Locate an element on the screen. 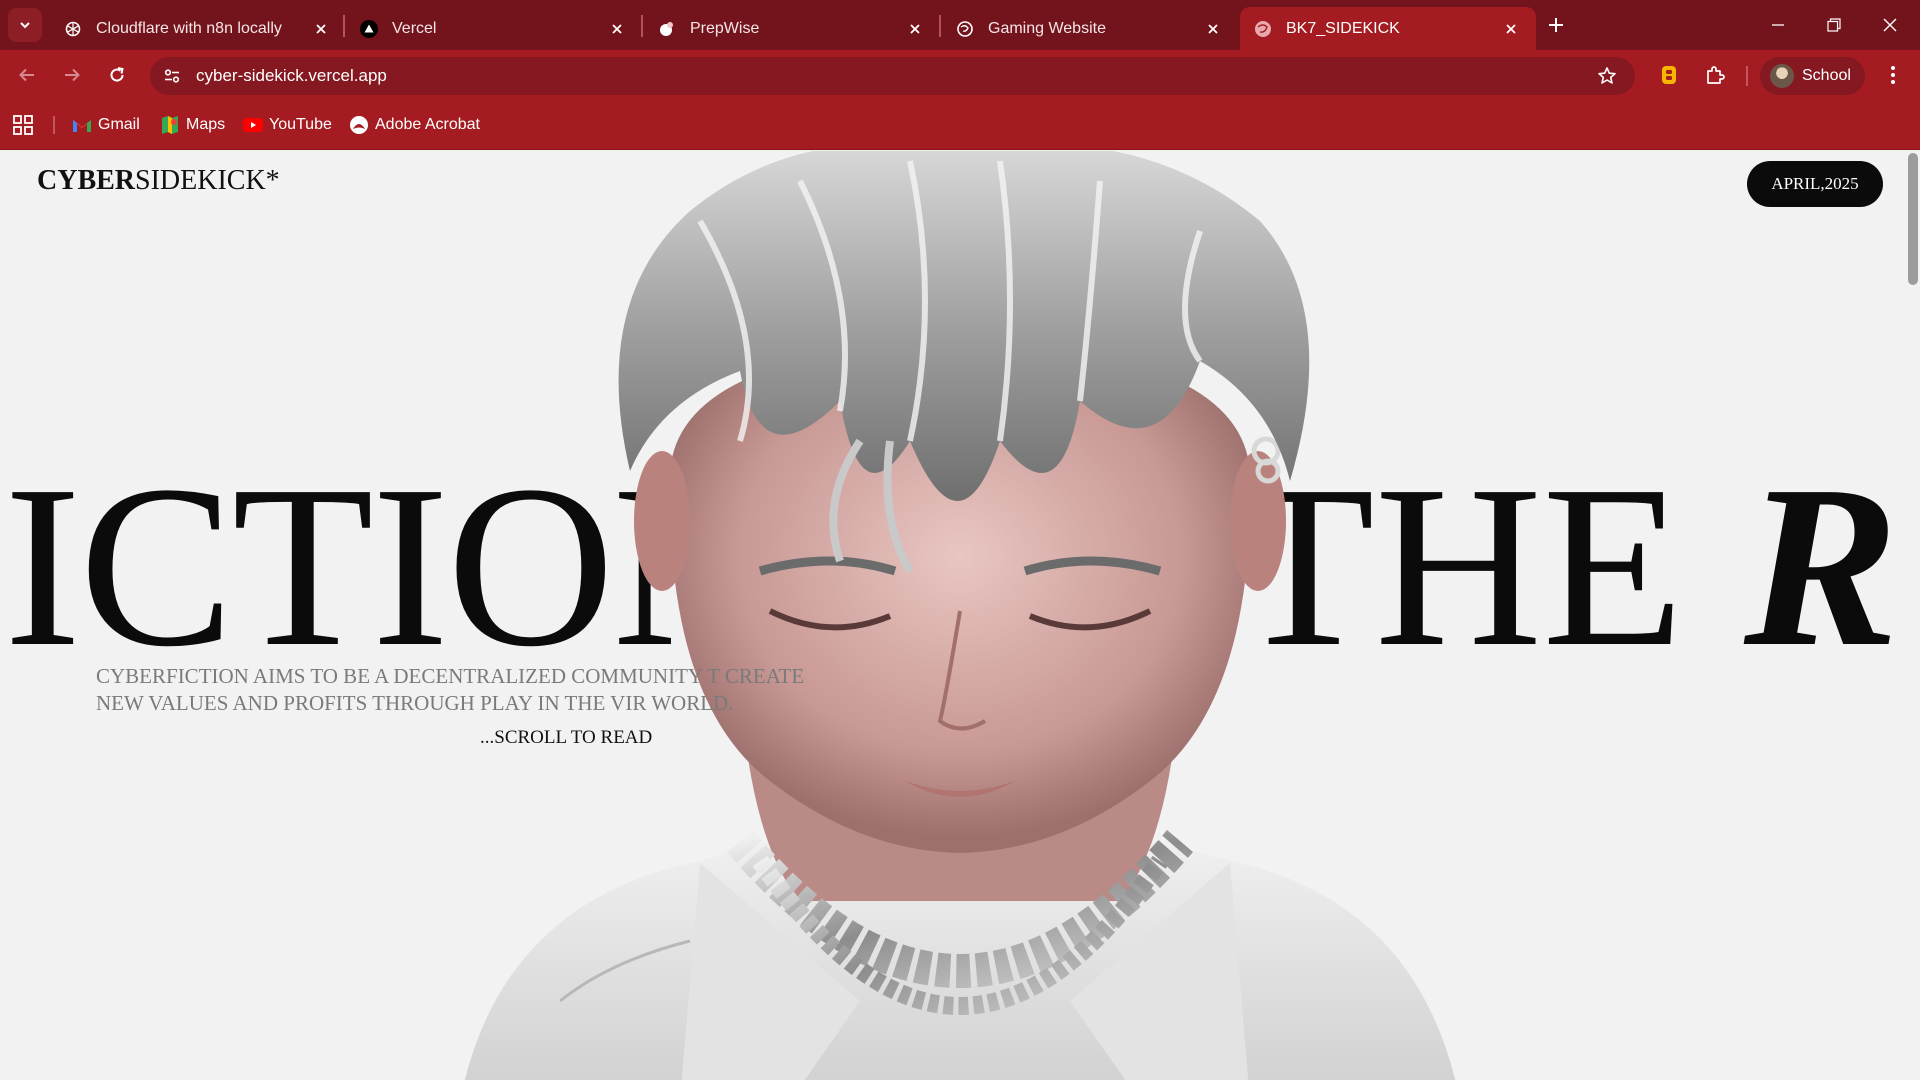  bookmark-label: Maps is located at coordinates (206, 124).